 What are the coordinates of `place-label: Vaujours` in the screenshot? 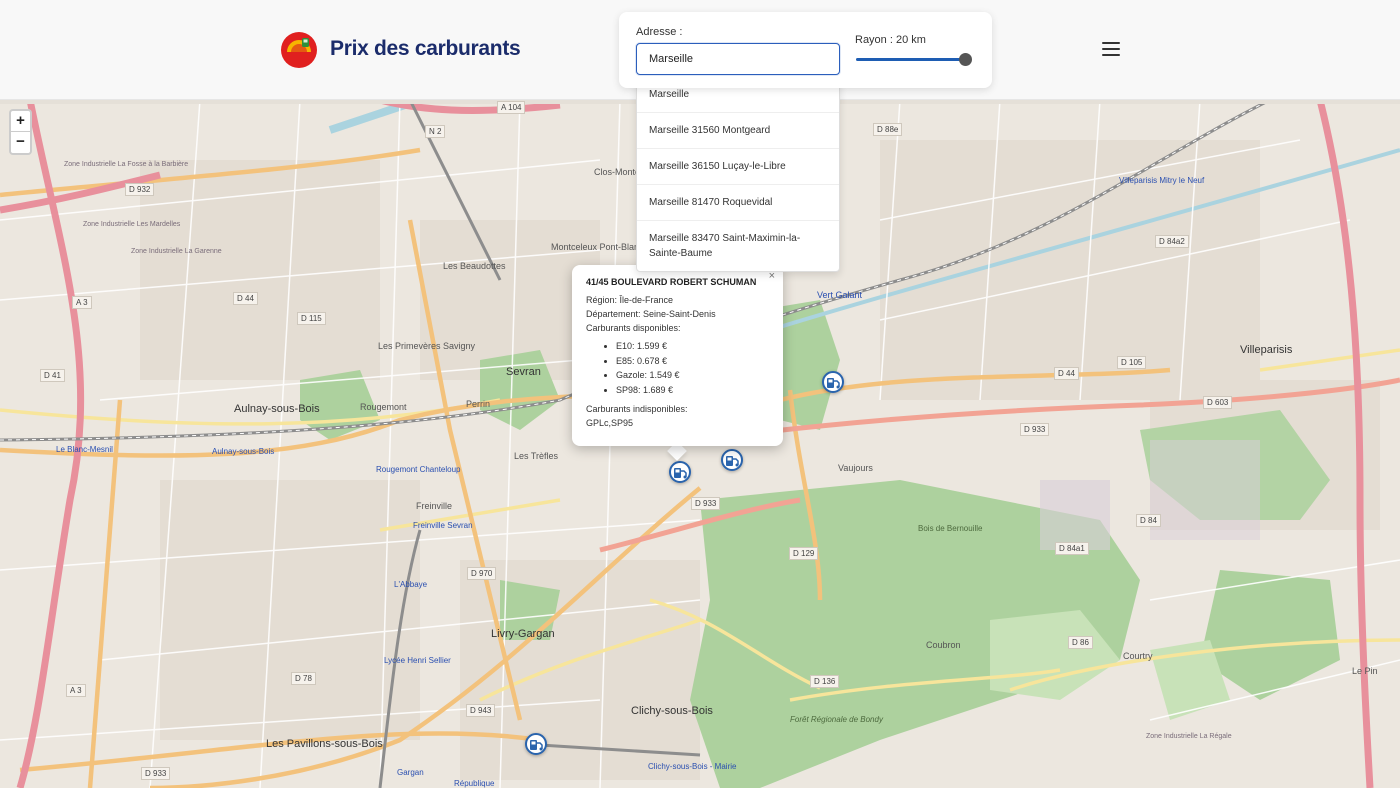 It's located at (855, 468).